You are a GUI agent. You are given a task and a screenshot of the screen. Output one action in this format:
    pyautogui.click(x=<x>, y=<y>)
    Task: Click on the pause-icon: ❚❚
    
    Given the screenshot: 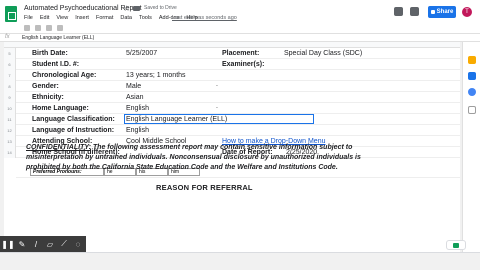 What is the action you would take?
    pyautogui.click(x=7, y=244)
    